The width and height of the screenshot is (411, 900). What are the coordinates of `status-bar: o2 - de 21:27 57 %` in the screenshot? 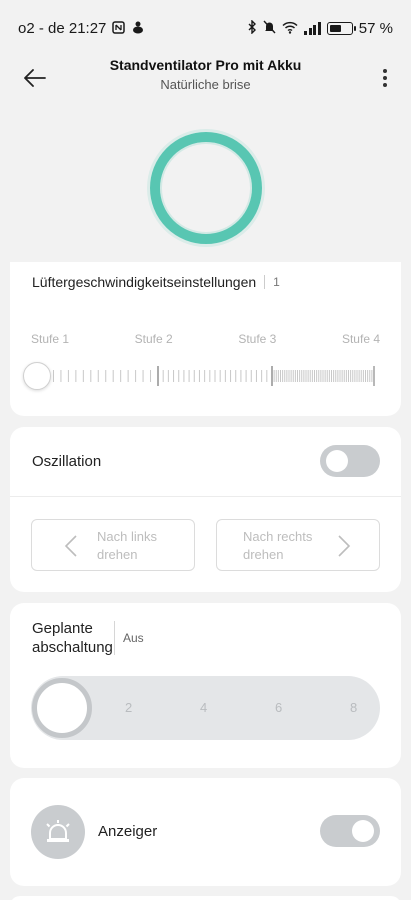 It's located at (205, 28).